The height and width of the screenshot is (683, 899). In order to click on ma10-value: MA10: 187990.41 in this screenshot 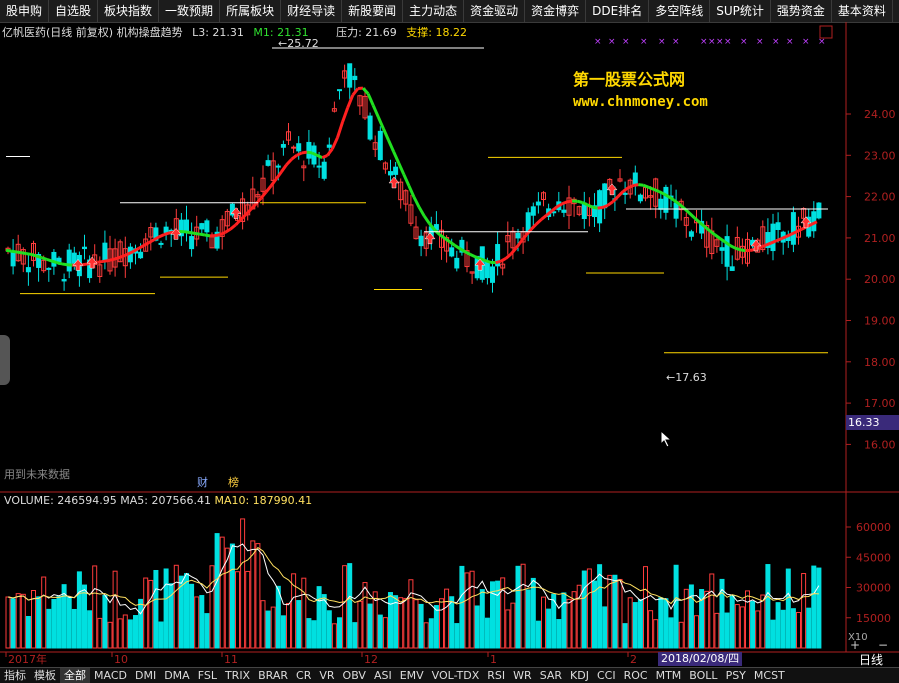, I will do `click(263, 500)`.